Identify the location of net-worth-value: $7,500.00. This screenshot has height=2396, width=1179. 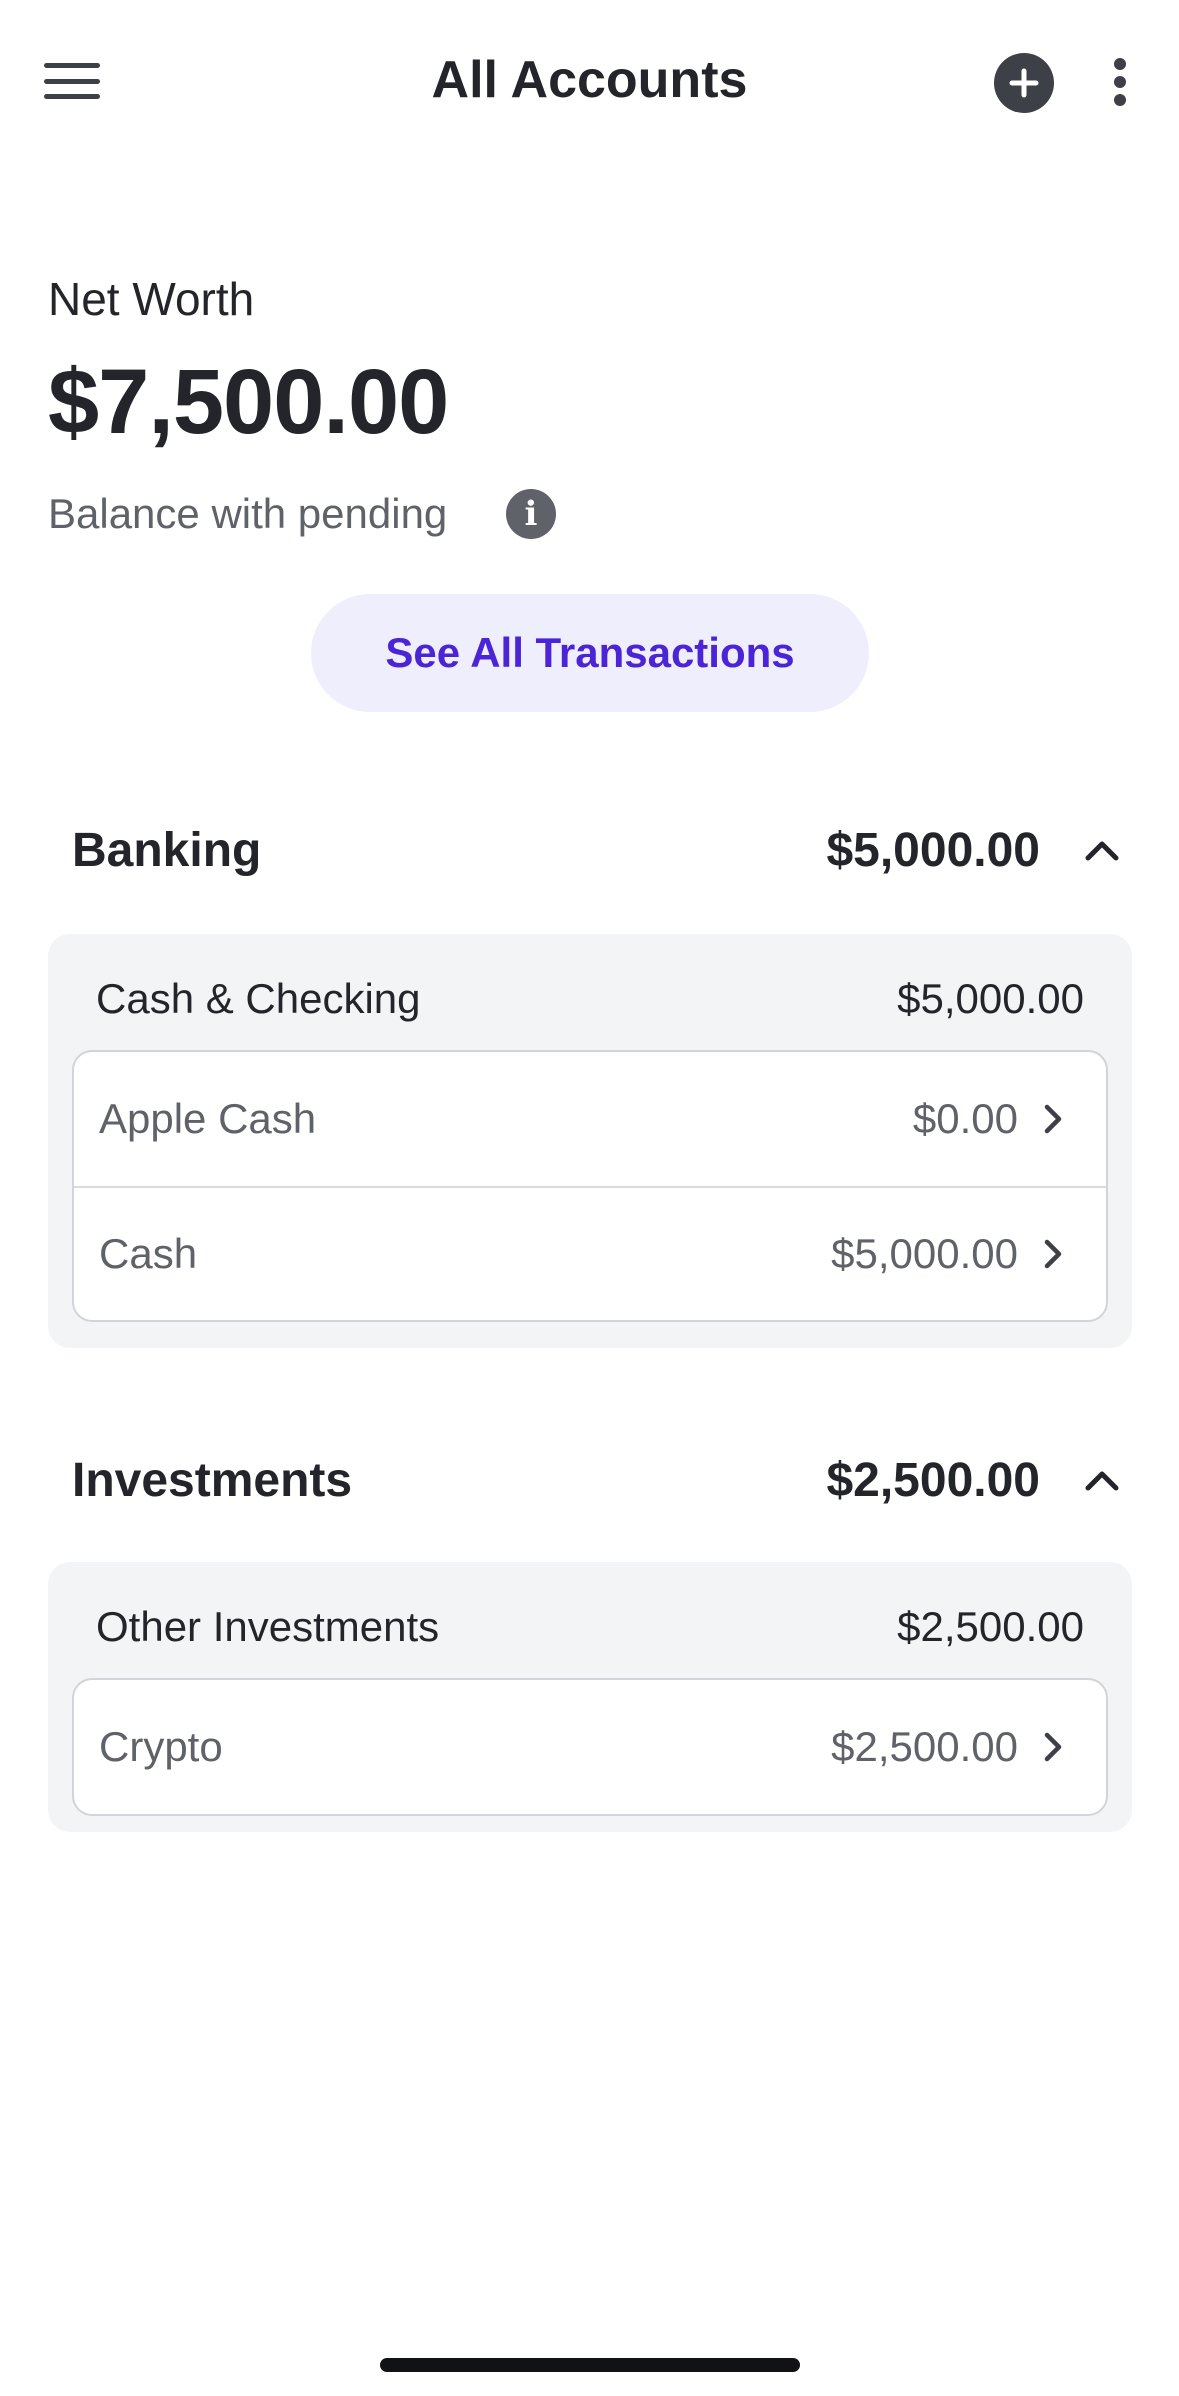
(248, 402).